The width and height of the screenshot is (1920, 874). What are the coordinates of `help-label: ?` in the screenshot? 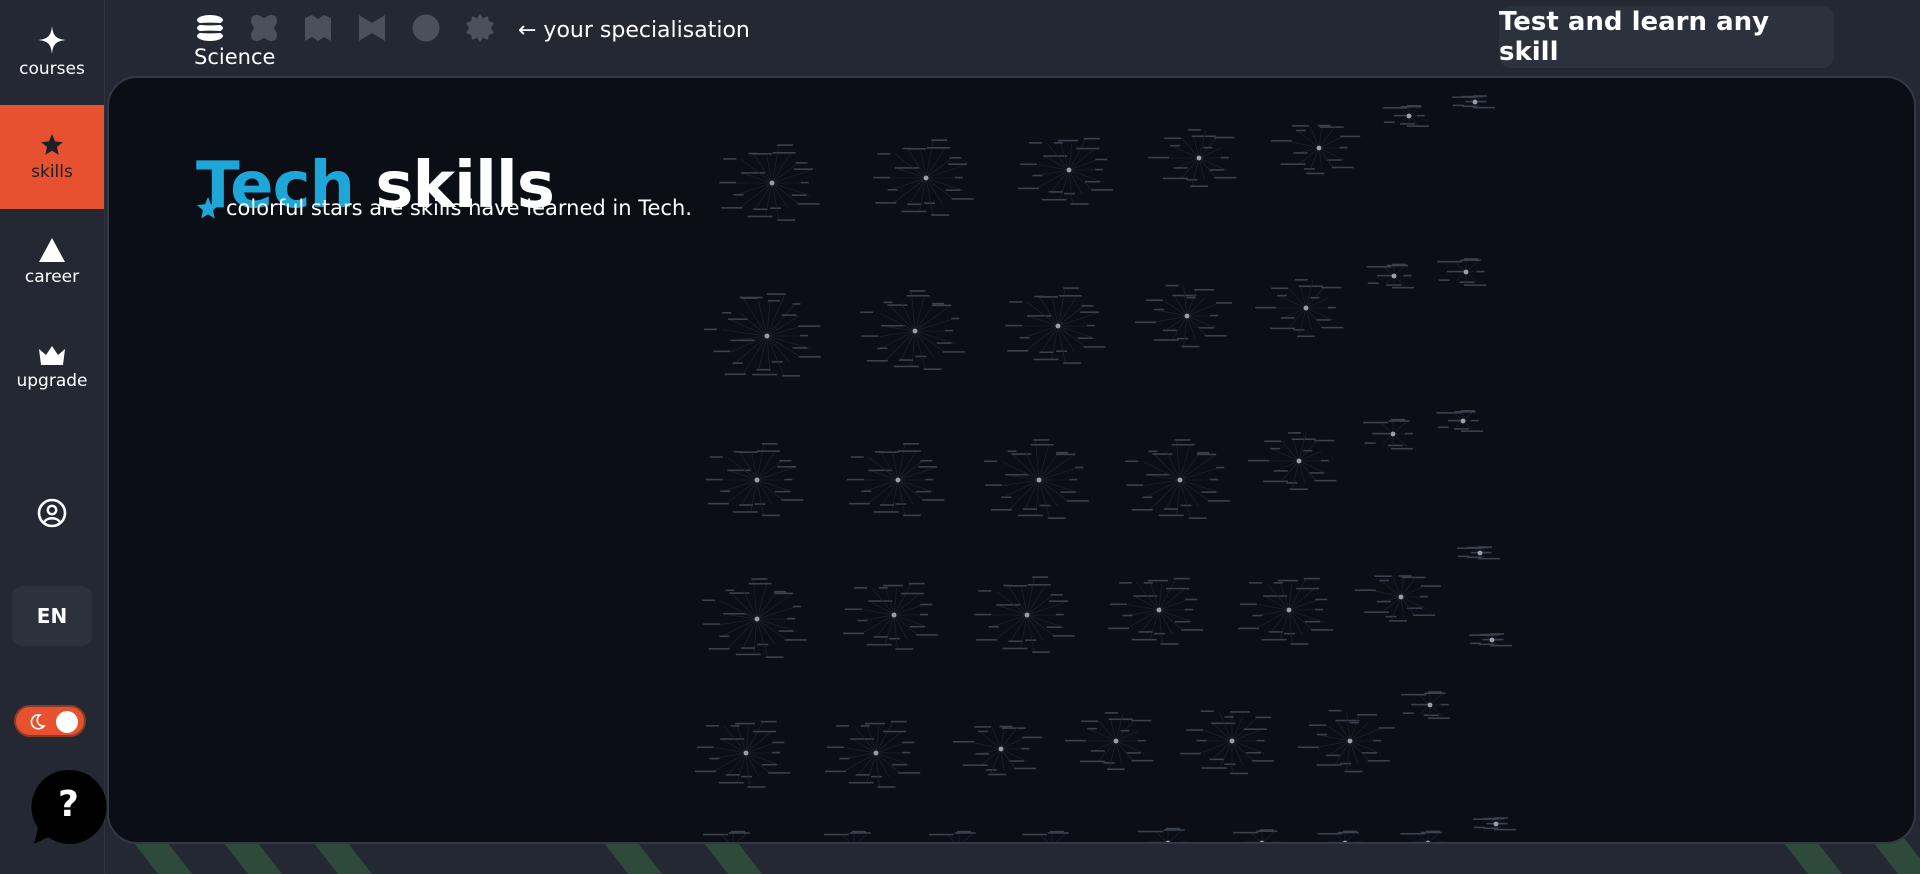 It's located at (68, 804).